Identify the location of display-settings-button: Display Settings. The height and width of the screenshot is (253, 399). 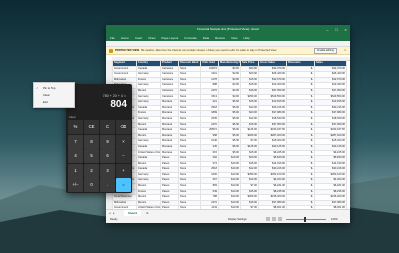
(237, 219).